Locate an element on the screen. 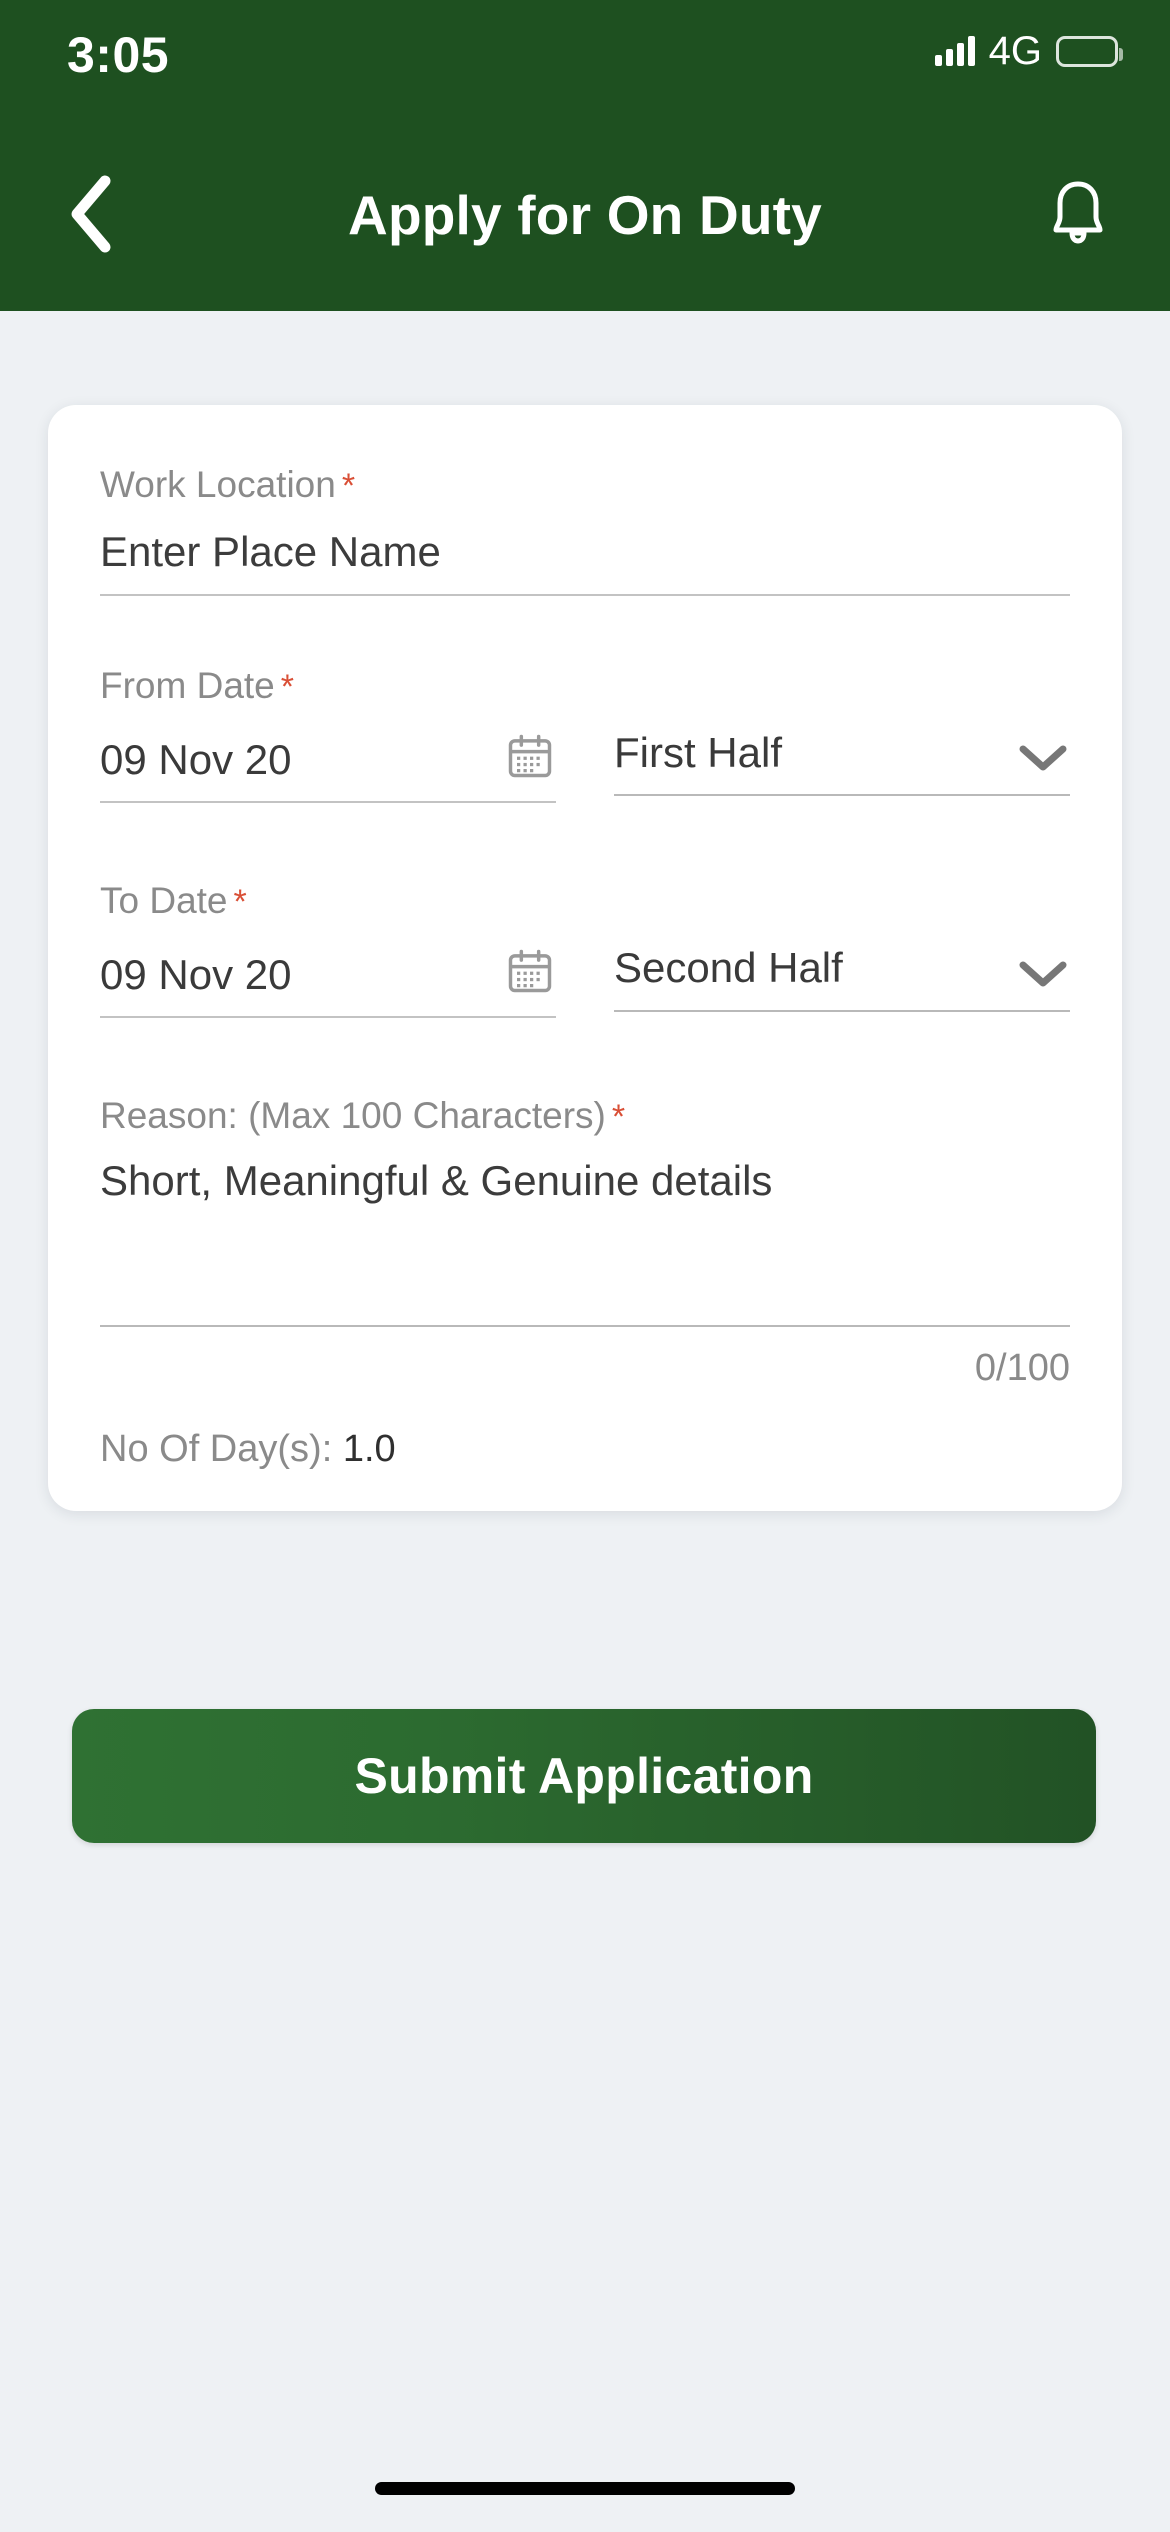  no-of-days-row: No Of Day(s): 1.0 is located at coordinates (585, 1449).